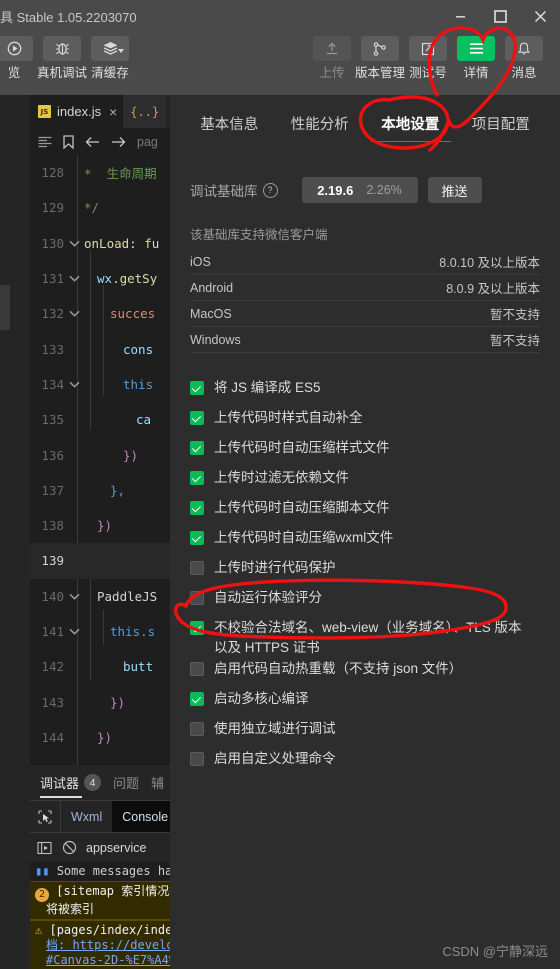 The image size is (560, 969). I want to click on toolbar-button-real-device-debug: 真机调试, so click(62, 62).